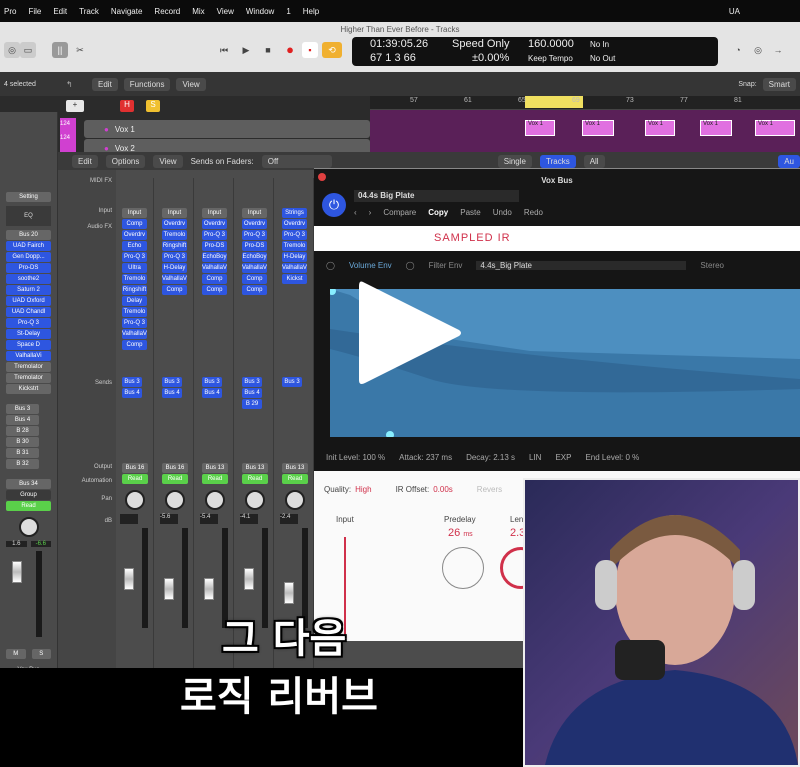 The width and height of the screenshot is (800, 767). Describe the element at coordinates (594, 161) in the screenshot. I see `all-button: All` at that location.